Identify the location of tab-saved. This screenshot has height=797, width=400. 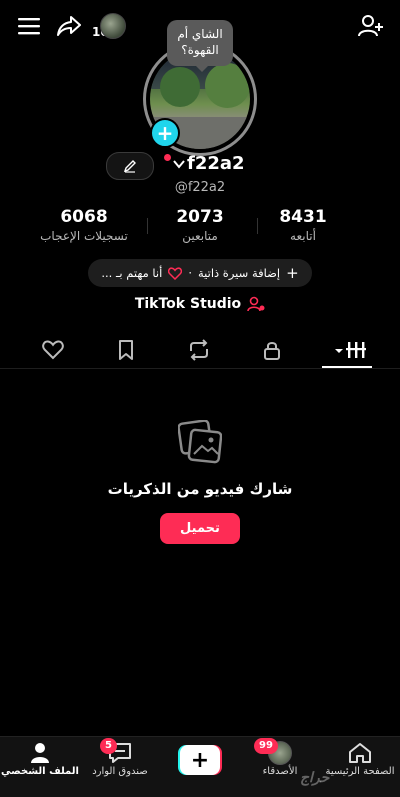
(126, 350).